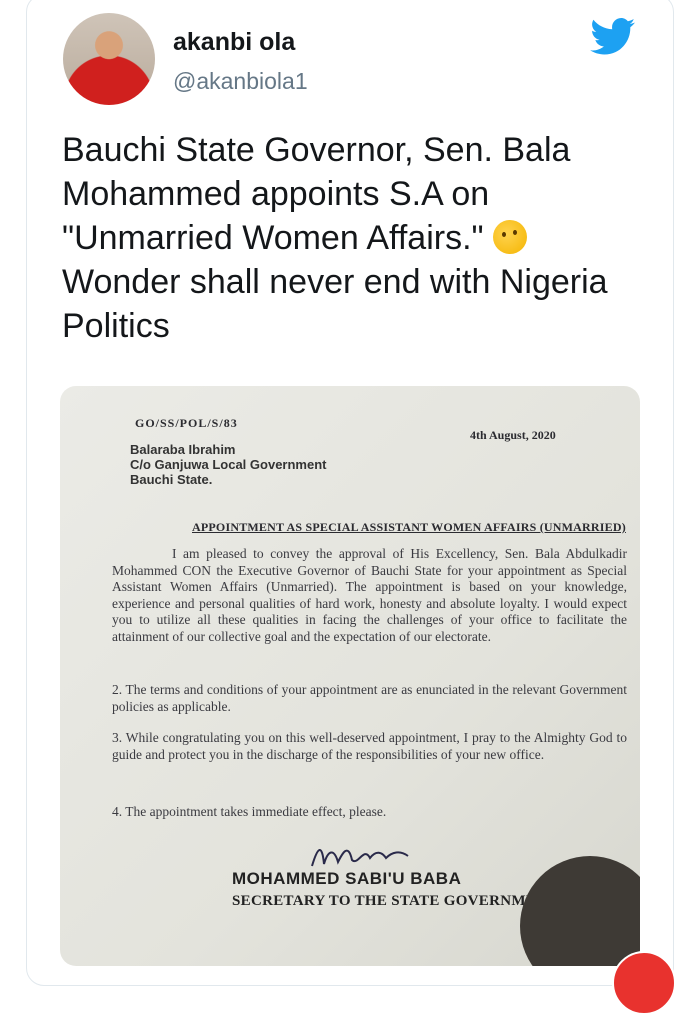 This screenshot has width=699, height=1015. What do you see at coordinates (186, 423) in the screenshot?
I see `letter-ref: GO/SS/POL/S/83` at bounding box center [186, 423].